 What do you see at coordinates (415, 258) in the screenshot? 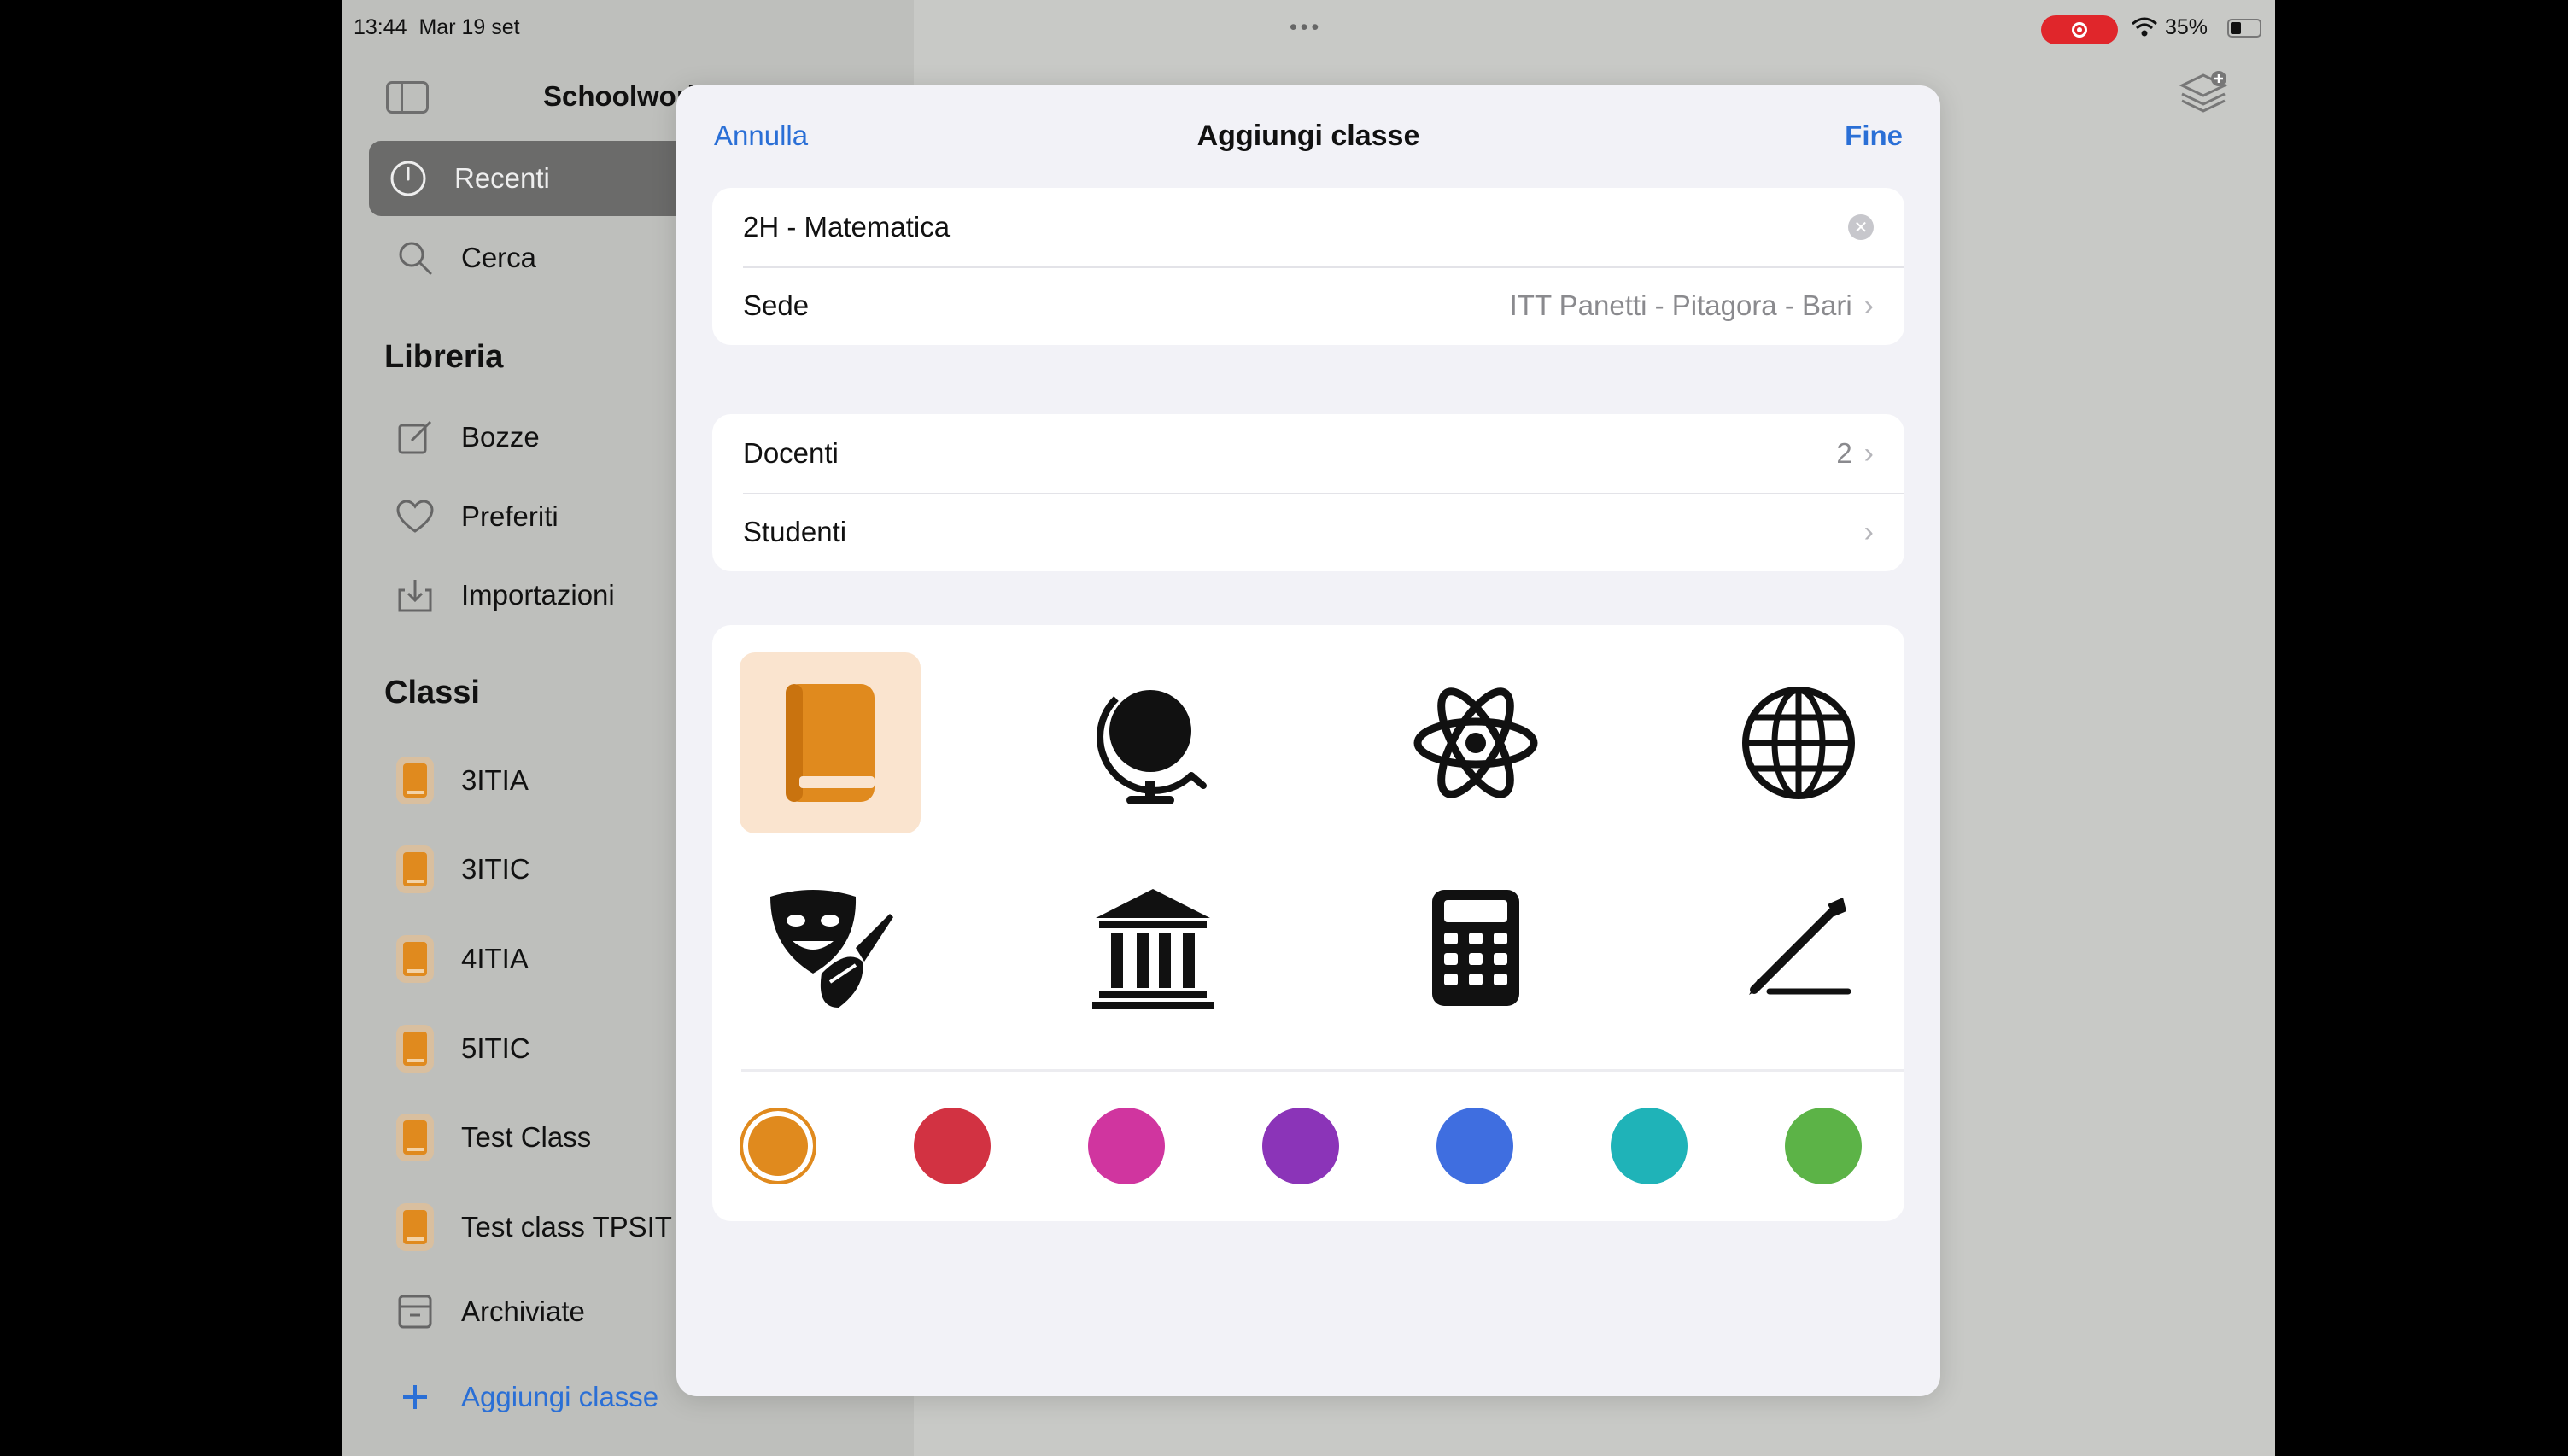
I see `search-icon` at bounding box center [415, 258].